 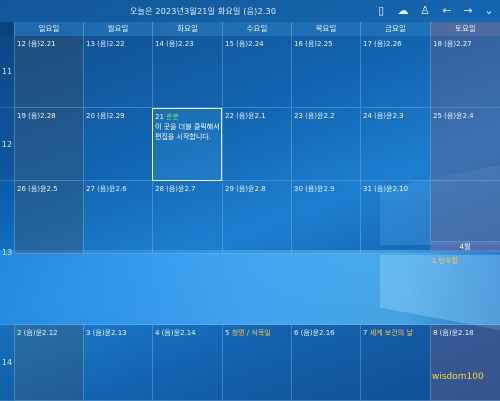 What do you see at coordinates (175, 189) in the screenshot?
I see `day-date: 28 (음)윤2.7` at bounding box center [175, 189].